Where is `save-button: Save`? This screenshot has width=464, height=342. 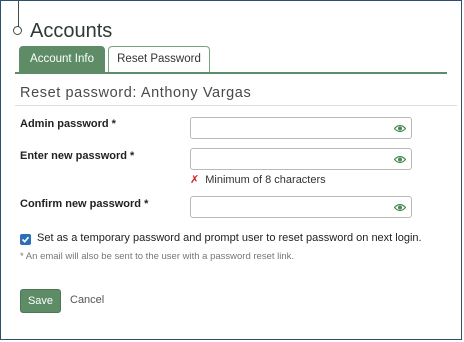 save-button: Save is located at coordinates (40, 301).